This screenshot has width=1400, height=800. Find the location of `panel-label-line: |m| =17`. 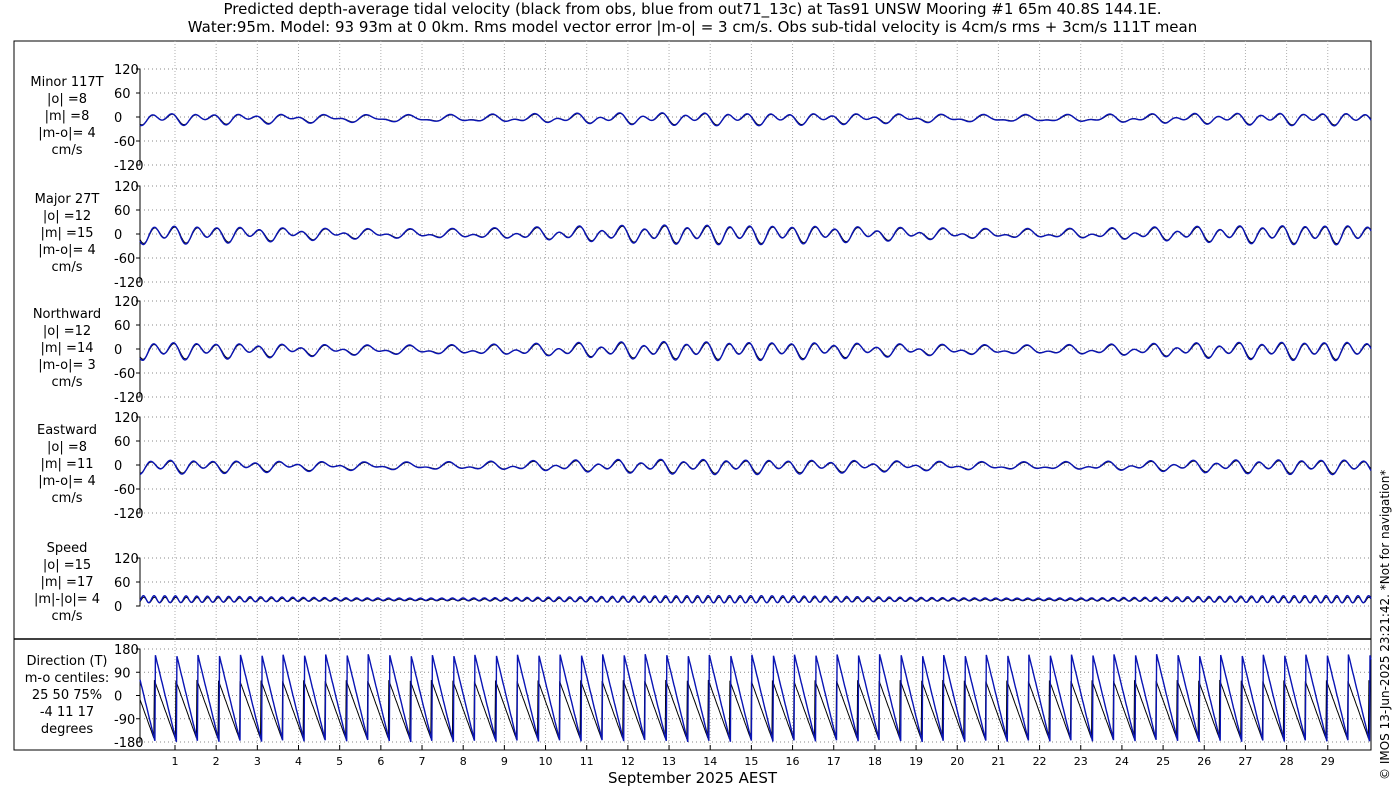

panel-label-line: |m| =17 is located at coordinates (67, 582).